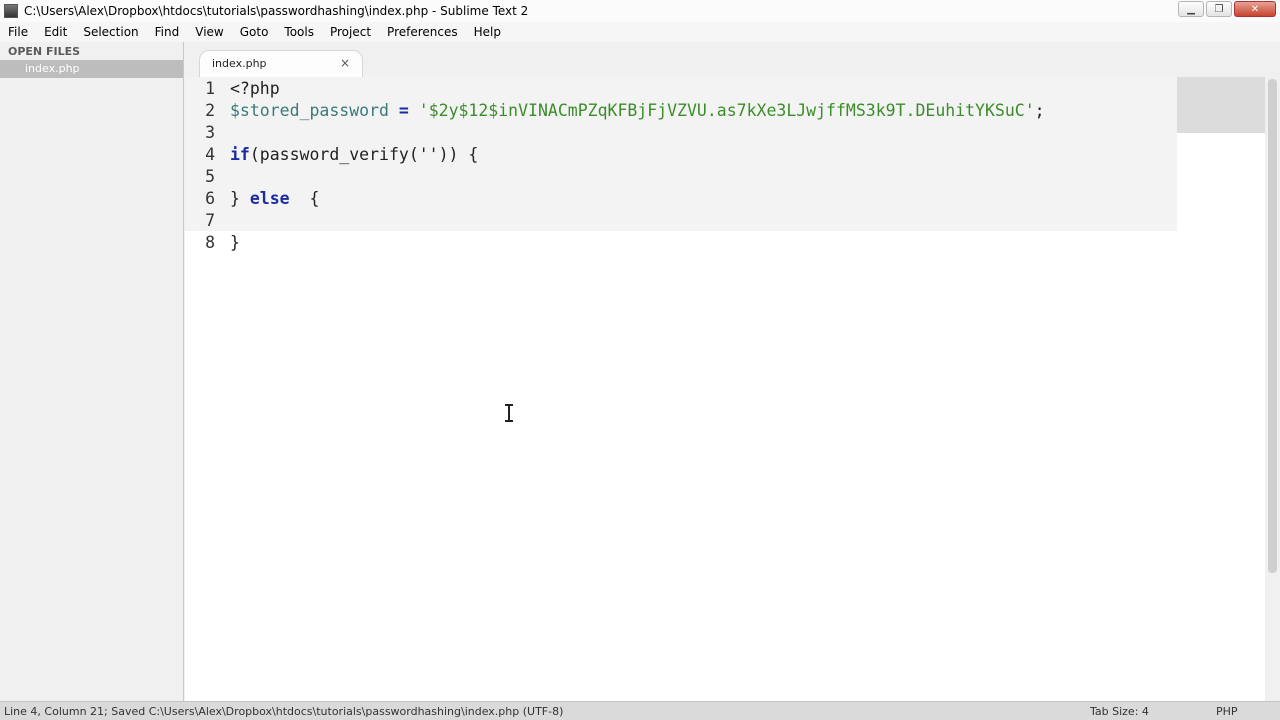 This screenshot has height=720, width=1280. What do you see at coordinates (364, 154) in the screenshot?
I see `code-token: (password_verify('')) {` at bounding box center [364, 154].